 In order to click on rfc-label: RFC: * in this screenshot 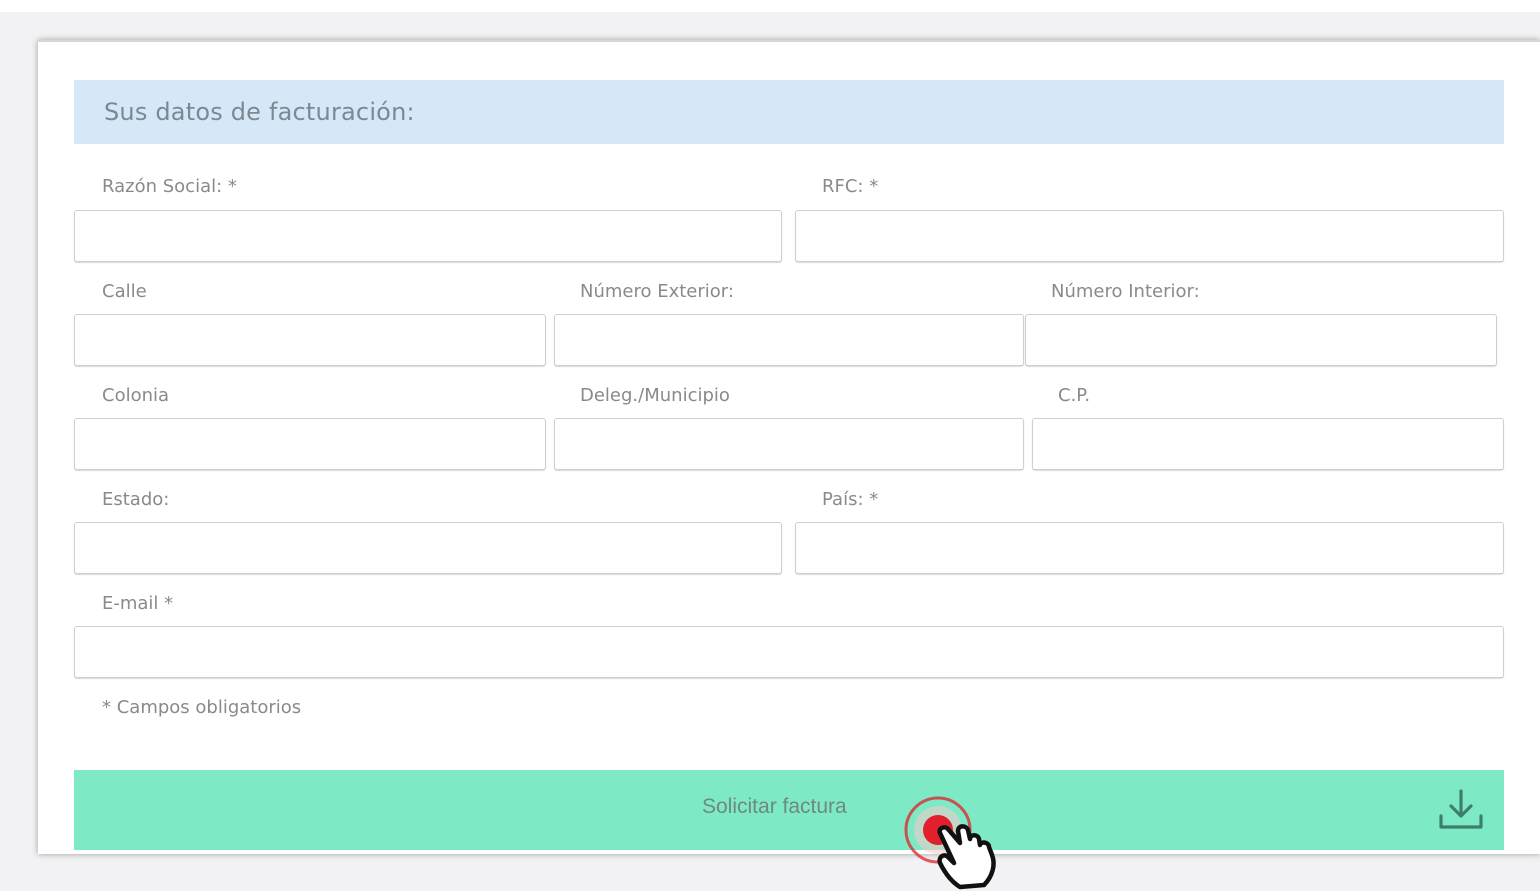, I will do `click(850, 186)`.